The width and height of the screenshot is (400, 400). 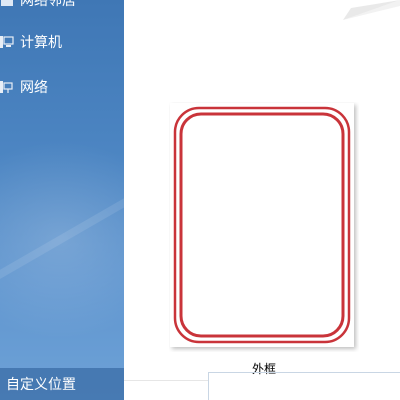 I want to click on sidebar-item-label: 网络, so click(x=34, y=87).